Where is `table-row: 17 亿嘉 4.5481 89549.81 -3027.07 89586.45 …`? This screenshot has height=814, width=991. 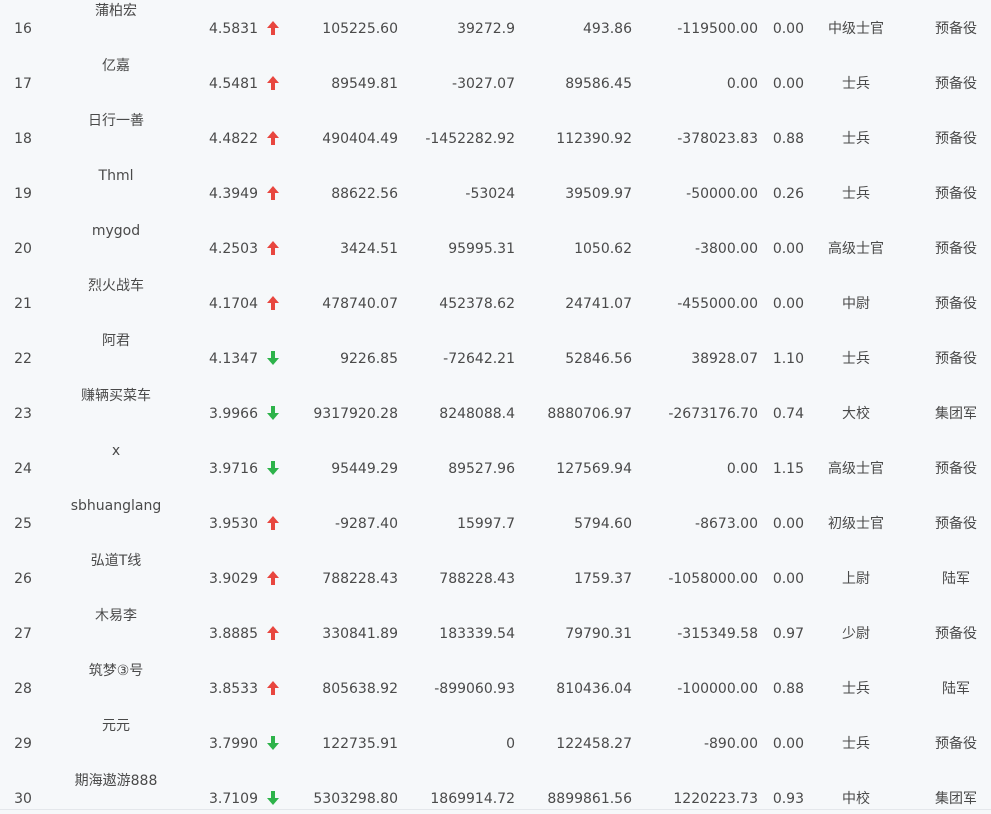
table-row: 17 亿嘉 4.5481 89549.81 -3027.07 89586.45 … is located at coordinates (495, 82).